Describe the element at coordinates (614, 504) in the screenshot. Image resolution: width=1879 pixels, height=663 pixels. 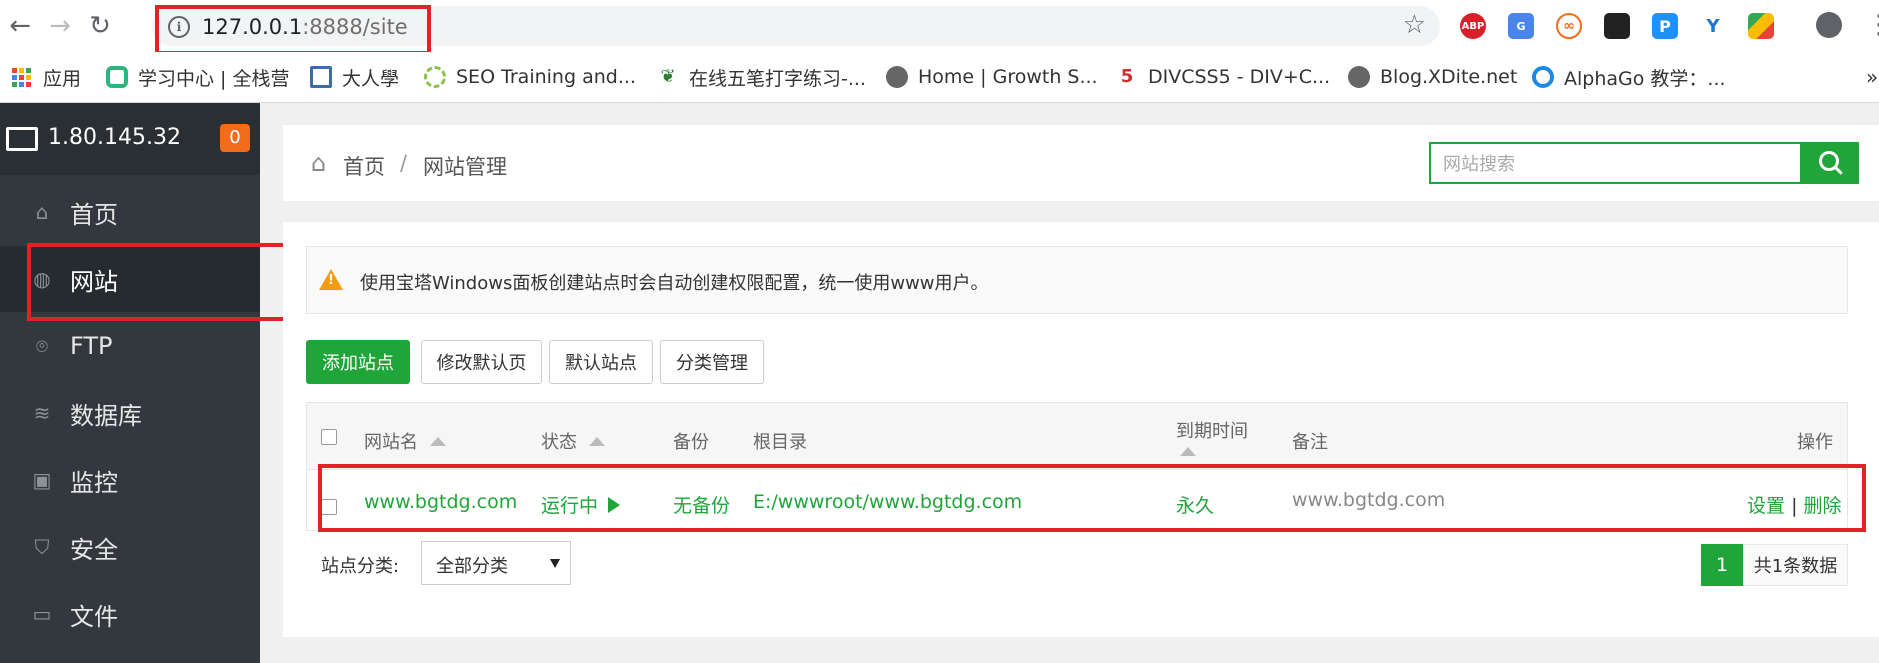
I see `play-icon` at that location.